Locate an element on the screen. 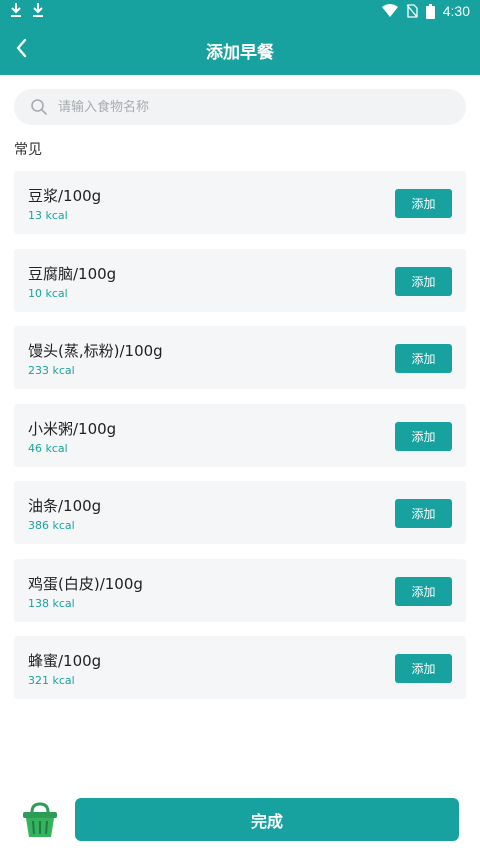 The image size is (480, 854). food-kcal: 13 kcal is located at coordinates (48, 215).